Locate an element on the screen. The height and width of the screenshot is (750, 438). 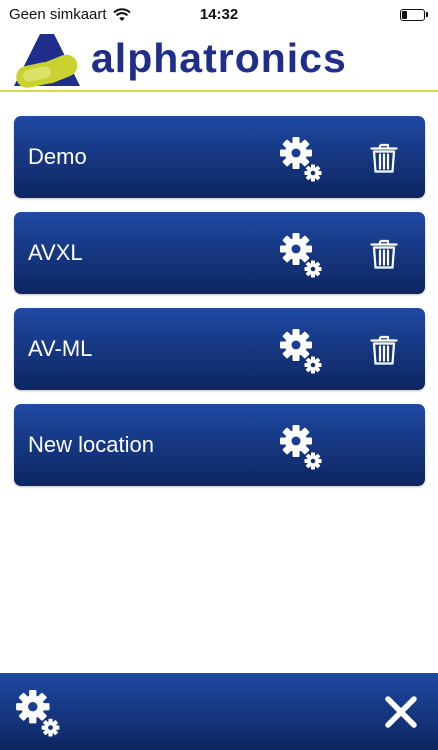
settings-gear-icon is located at coordinates (38, 713).